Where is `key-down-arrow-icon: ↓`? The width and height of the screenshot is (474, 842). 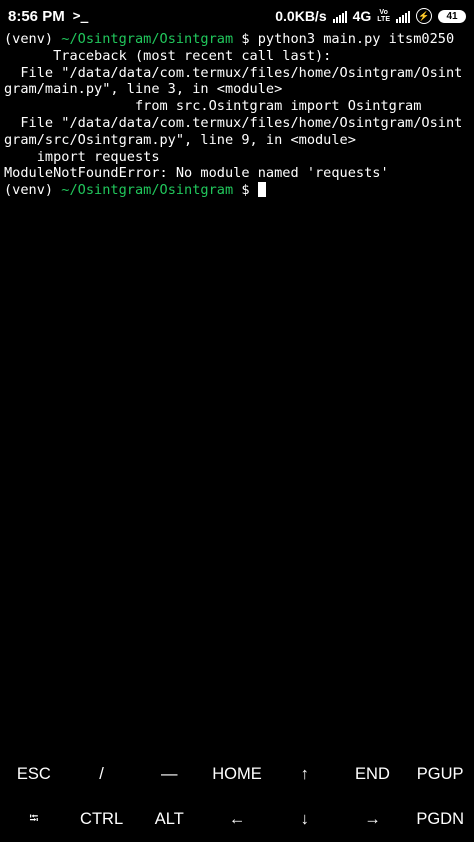
key-down-arrow-icon: ↓ is located at coordinates (305, 819).